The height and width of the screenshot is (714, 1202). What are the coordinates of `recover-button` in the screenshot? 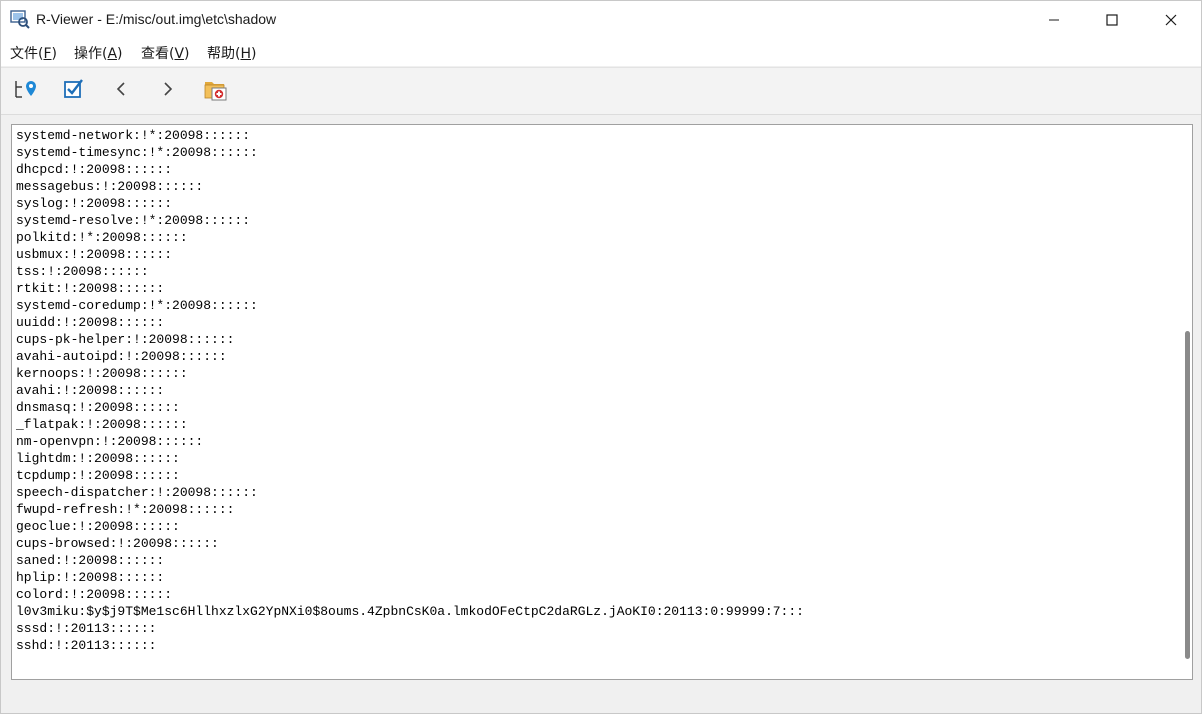 It's located at (216, 91).